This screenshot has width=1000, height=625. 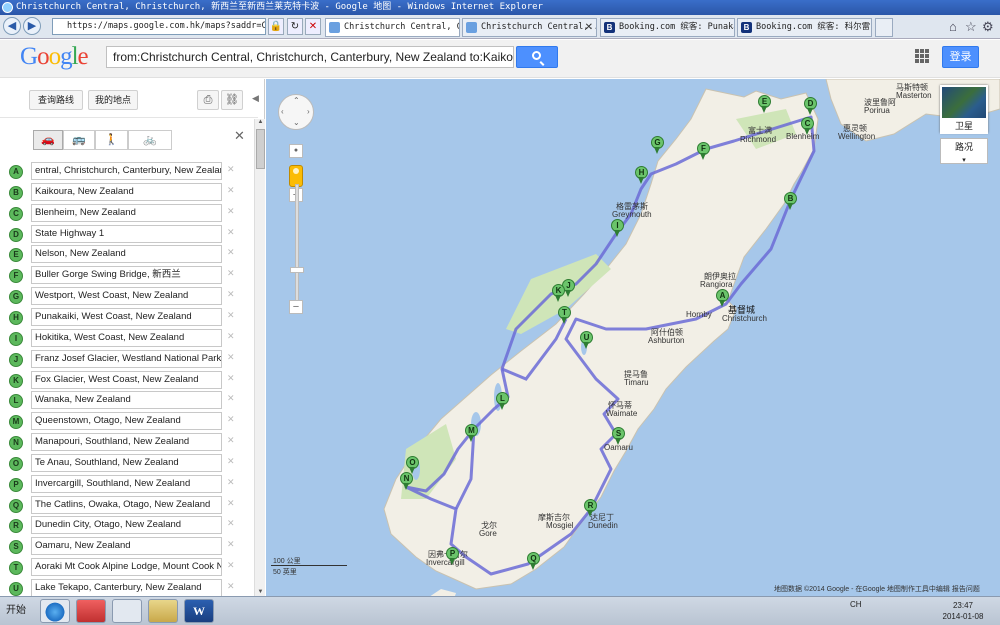 What do you see at coordinates (657, 145) in the screenshot?
I see `route-pin: G` at bounding box center [657, 145].